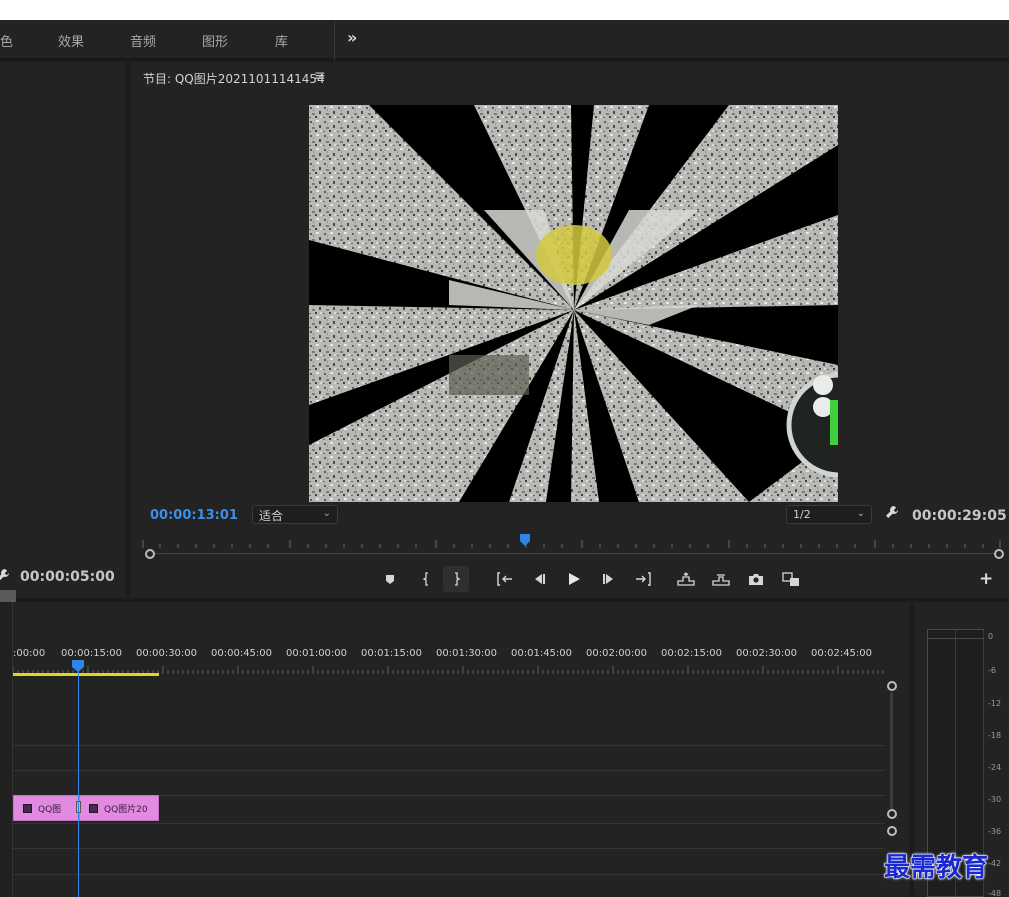 Image resolution: width=1009 pixels, height=897 pixels. What do you see at coordinates (143, 40) in the screenshot?
I see `tab-audio: 音频` at bounding box center [143, 40].